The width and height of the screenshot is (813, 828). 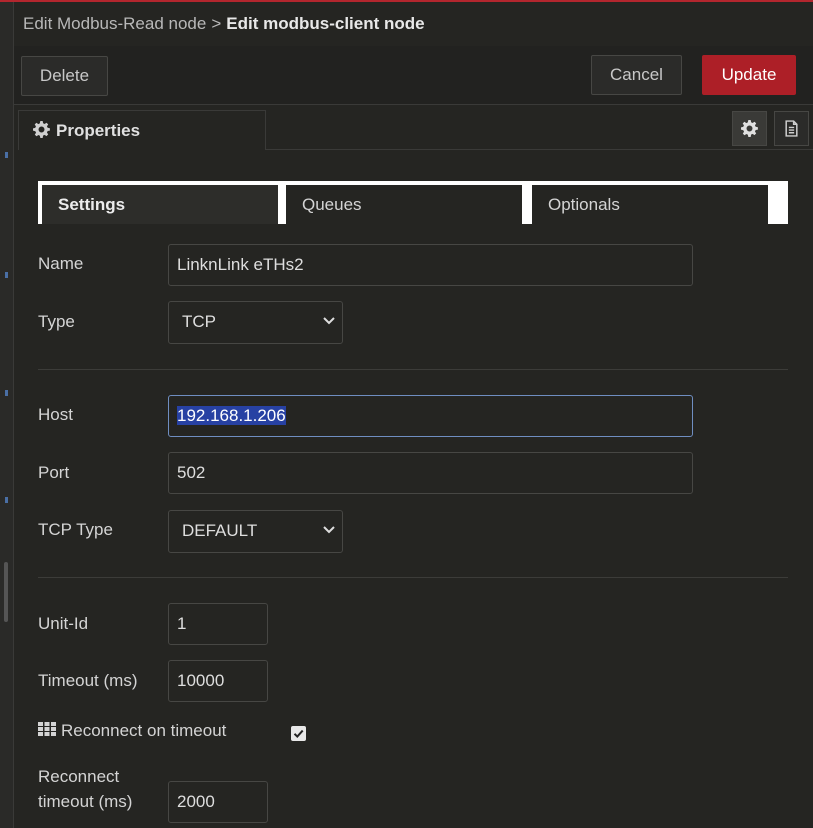 What do you see at coordinates (218, 624) in the screenshot?
I see `unit-id-field: 1` at bounding box center [218, 624].